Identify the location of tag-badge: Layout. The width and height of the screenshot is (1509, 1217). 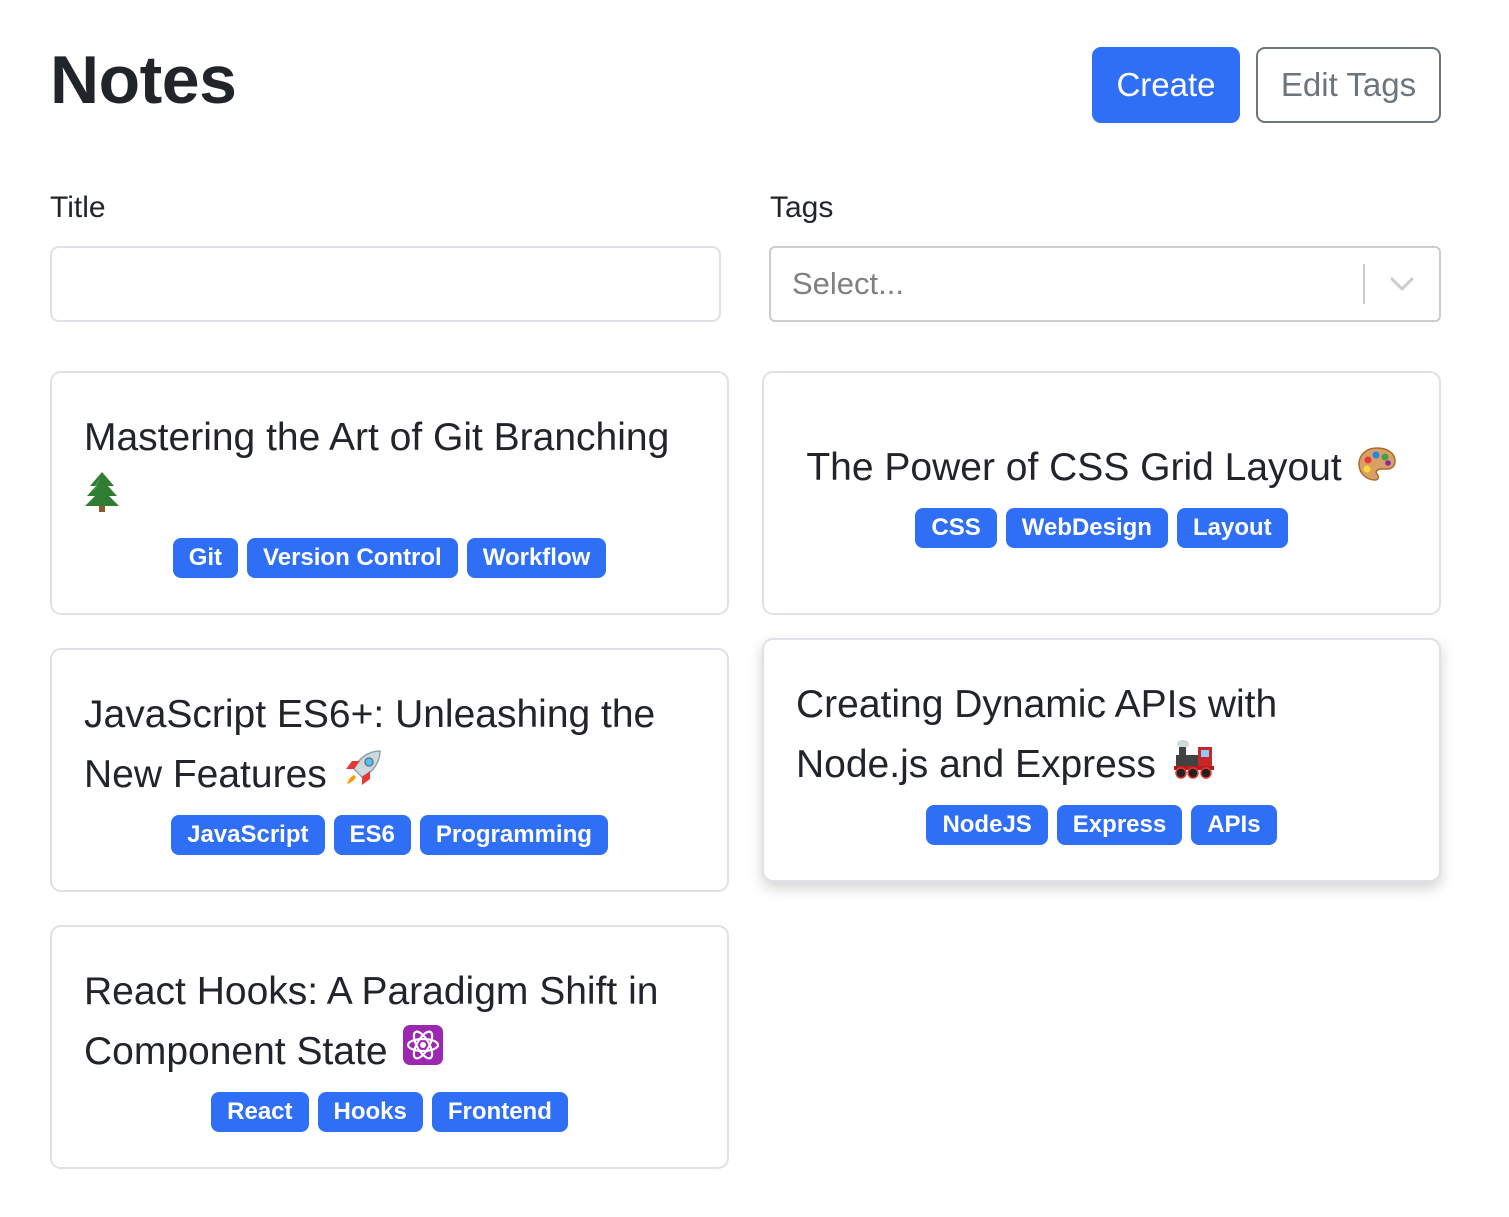
(1232, 527).